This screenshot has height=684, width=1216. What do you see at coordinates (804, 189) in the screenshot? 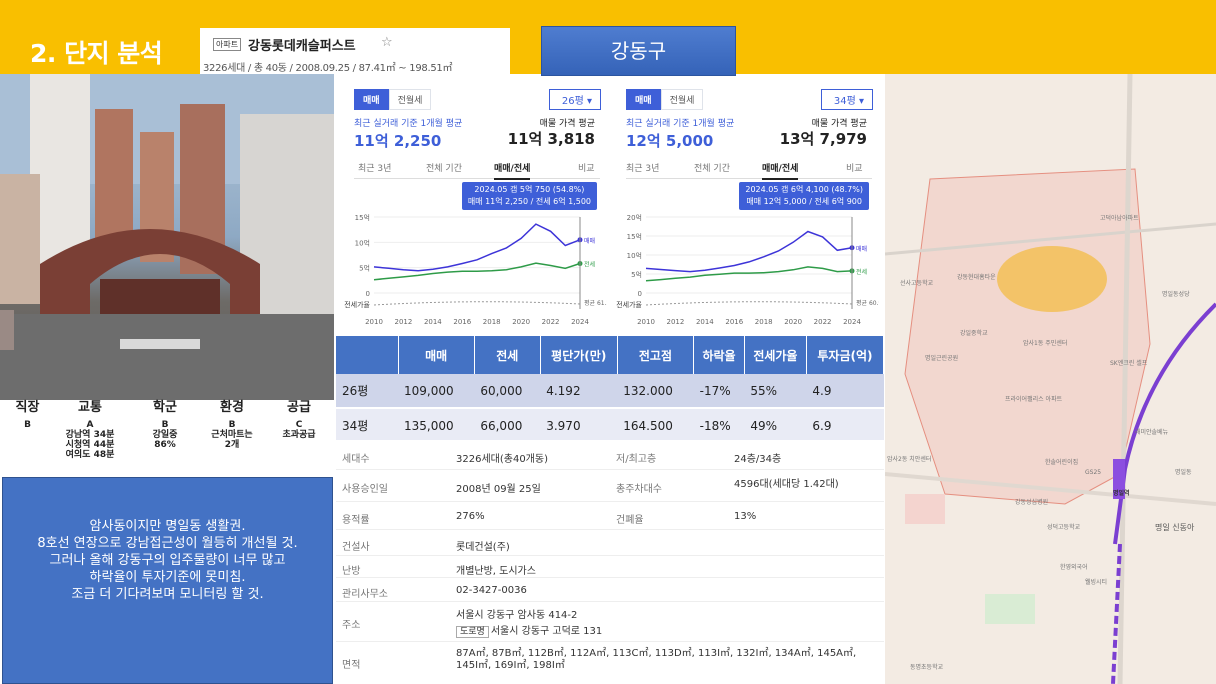
I see `tooltip-line: 2024.05 갭 6억 4,100 (48.7%)` at bounding box center [804, 189].